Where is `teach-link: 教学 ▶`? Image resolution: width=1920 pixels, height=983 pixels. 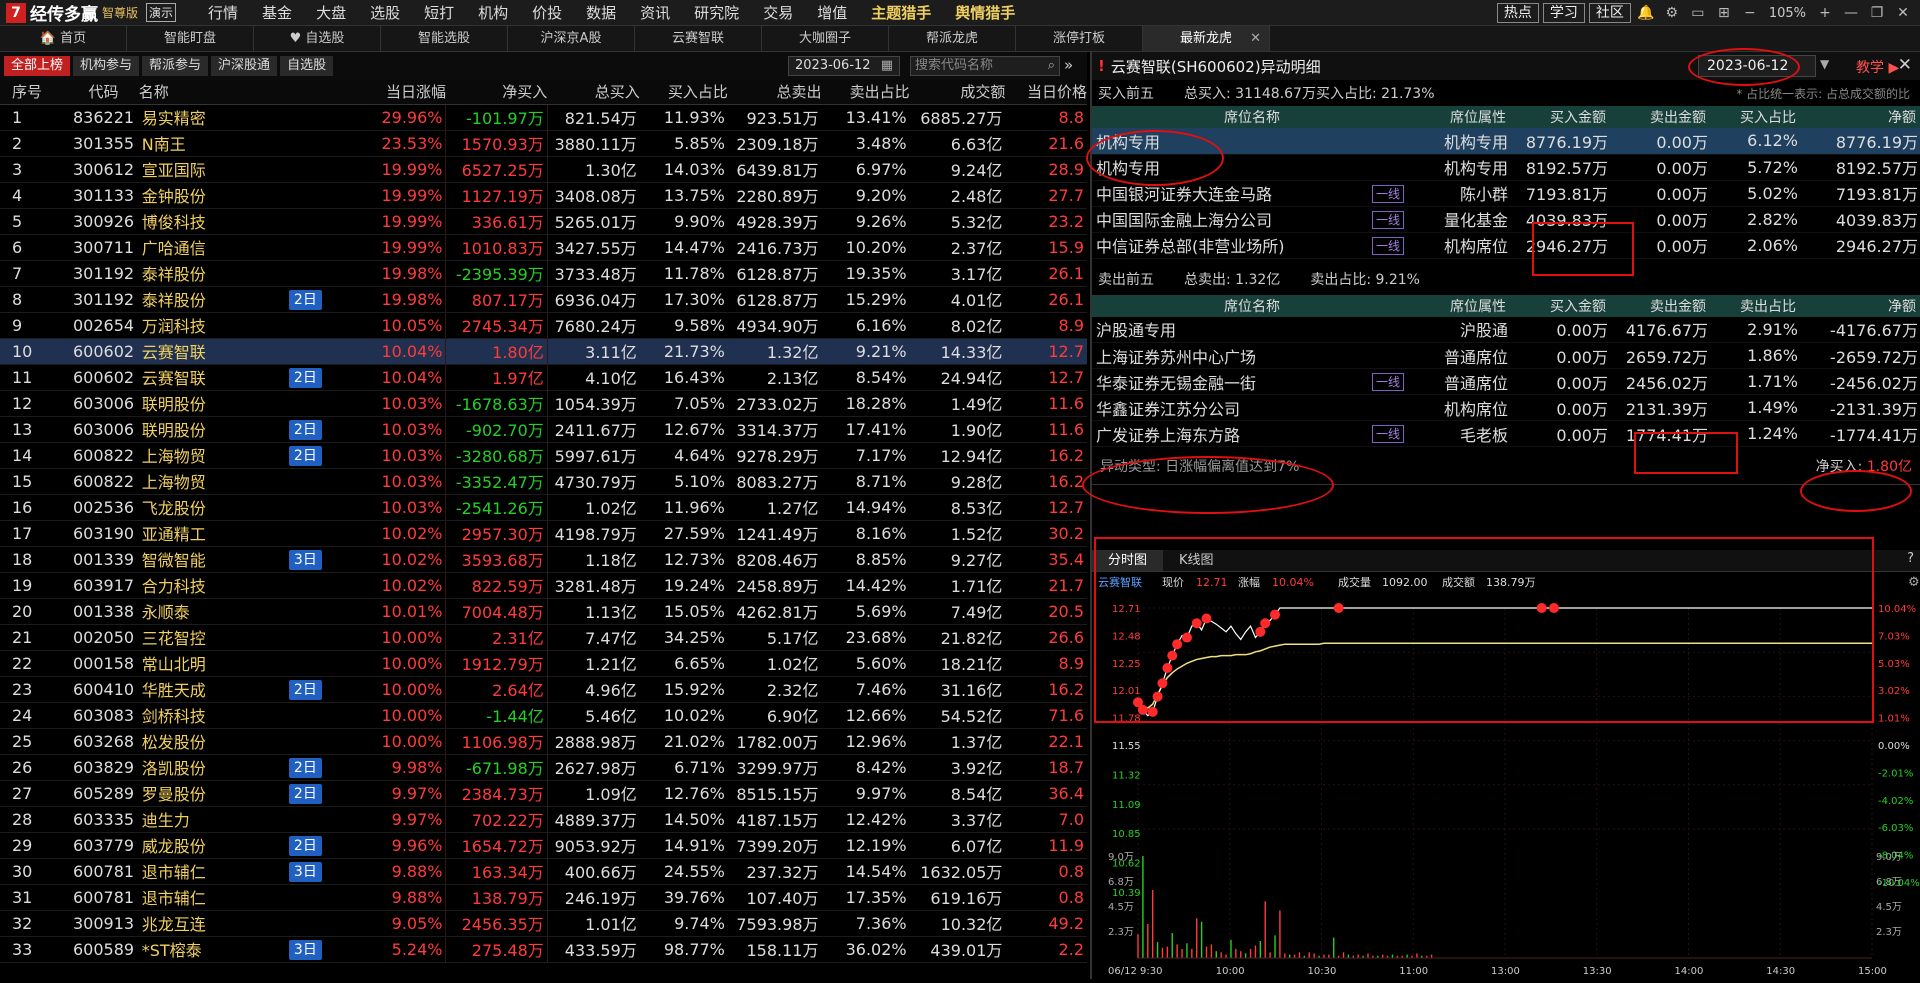
teach-link: 教学 ▶ is located at coordinates (1877, 67).